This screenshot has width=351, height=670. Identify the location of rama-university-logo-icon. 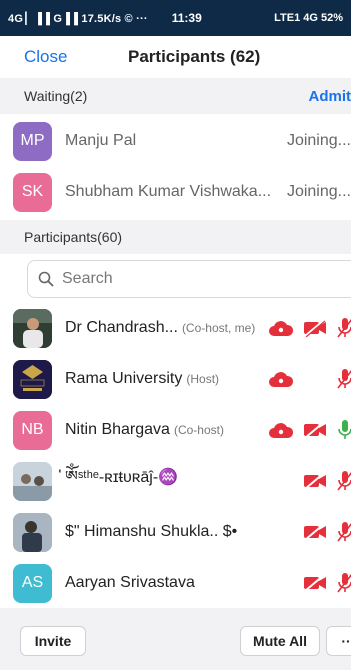
(32, 379).